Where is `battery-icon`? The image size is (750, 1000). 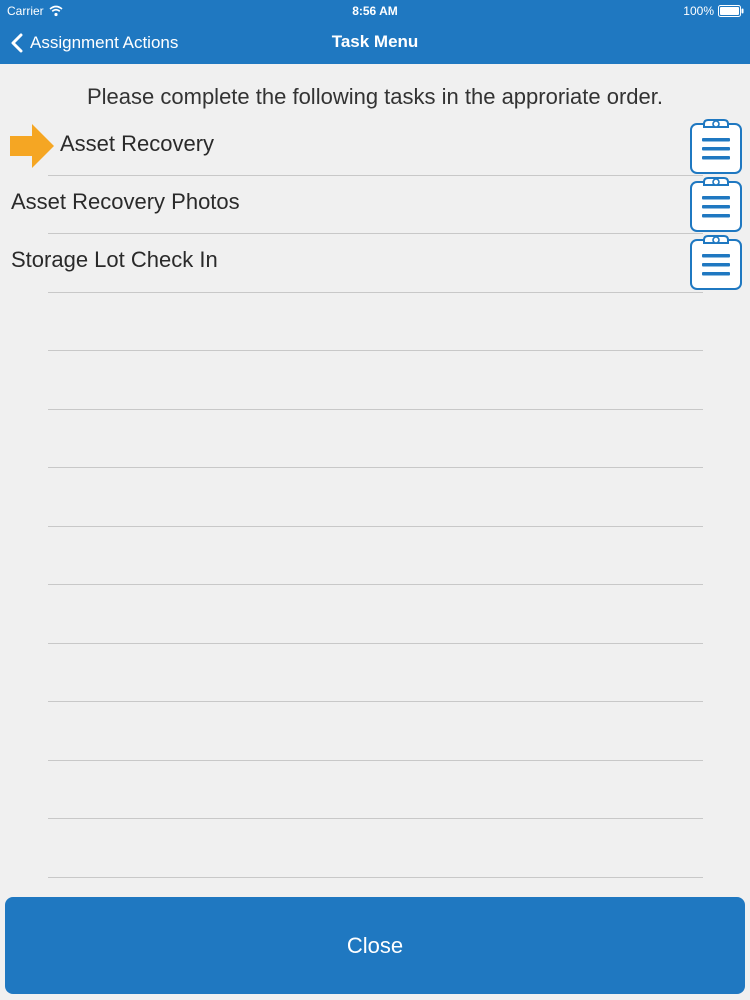
battery-icon is located at coordinates (731, 11).